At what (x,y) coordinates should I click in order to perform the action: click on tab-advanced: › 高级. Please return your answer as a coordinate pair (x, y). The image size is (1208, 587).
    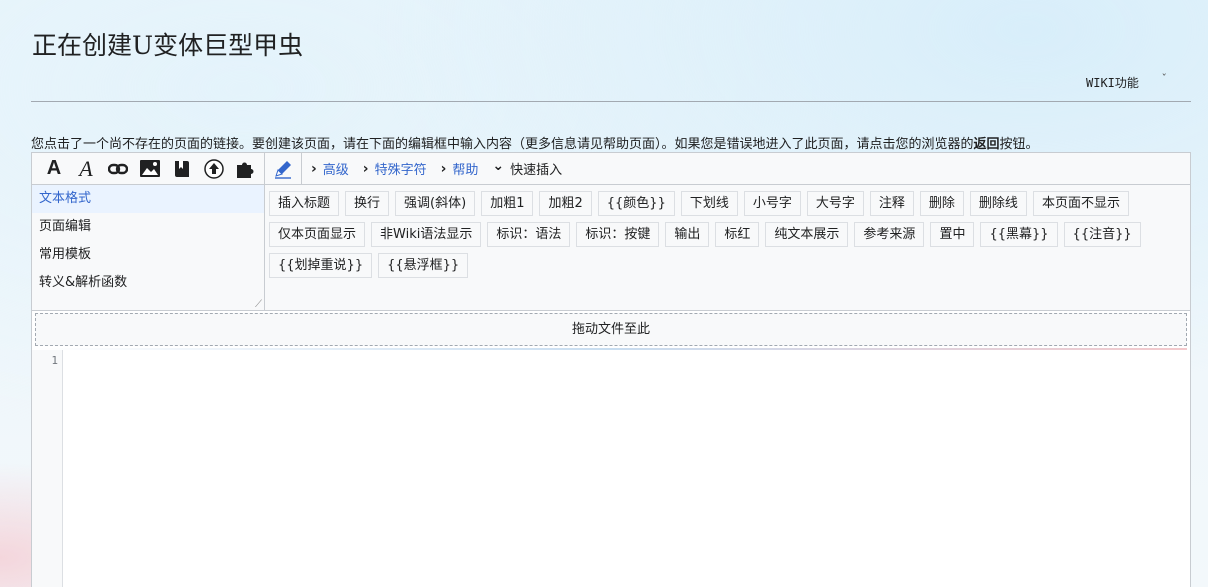
    Looking at the image, I should click on (330, 169).